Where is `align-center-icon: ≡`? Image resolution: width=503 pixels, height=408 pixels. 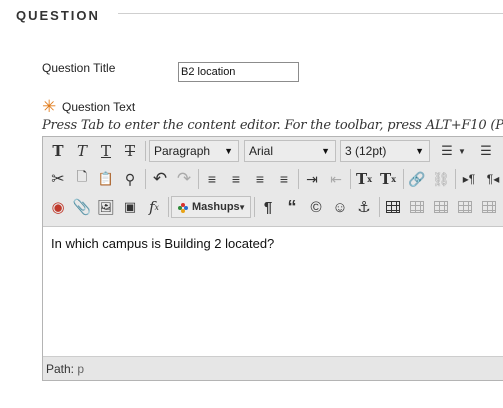 align-center-icon: ≡ is located at coordinates (236, 179).